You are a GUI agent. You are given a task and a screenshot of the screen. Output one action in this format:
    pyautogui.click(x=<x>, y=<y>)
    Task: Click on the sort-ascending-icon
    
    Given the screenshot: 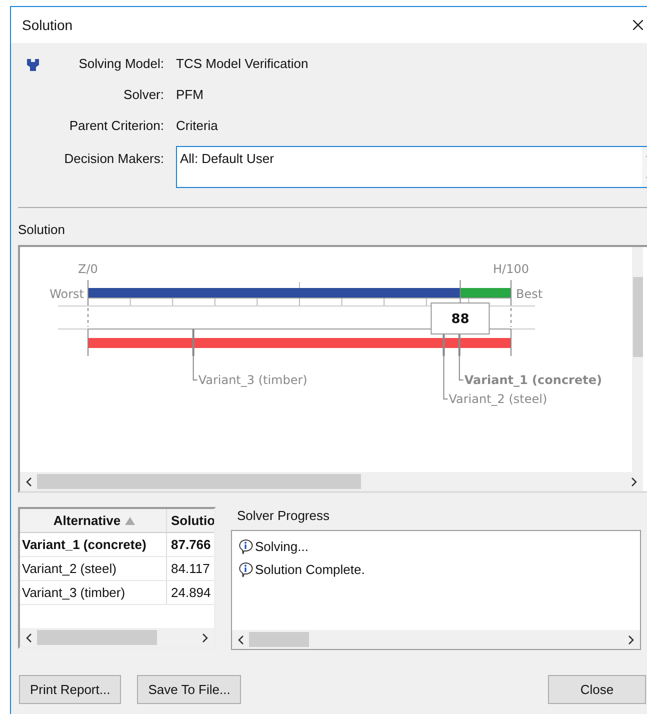 What is the action you would take?
    pyautogui.click(x=129, y=520)
    